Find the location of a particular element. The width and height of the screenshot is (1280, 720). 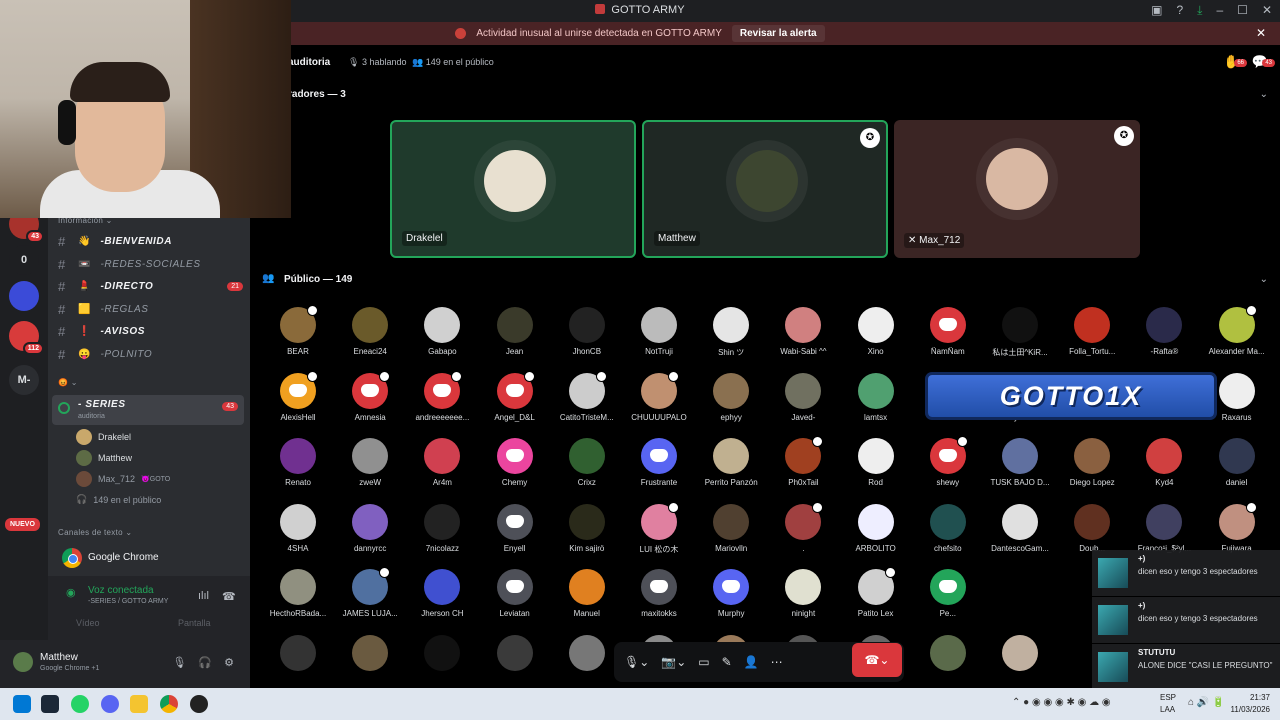

audience-member: Diego Lopez is located at coordinates (1092, 462).